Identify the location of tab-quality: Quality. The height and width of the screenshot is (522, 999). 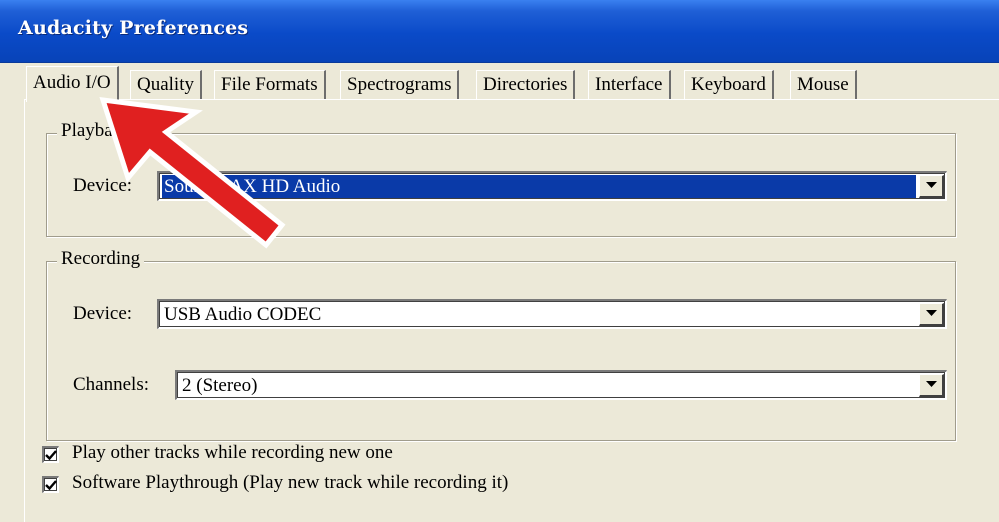
(166, 84).